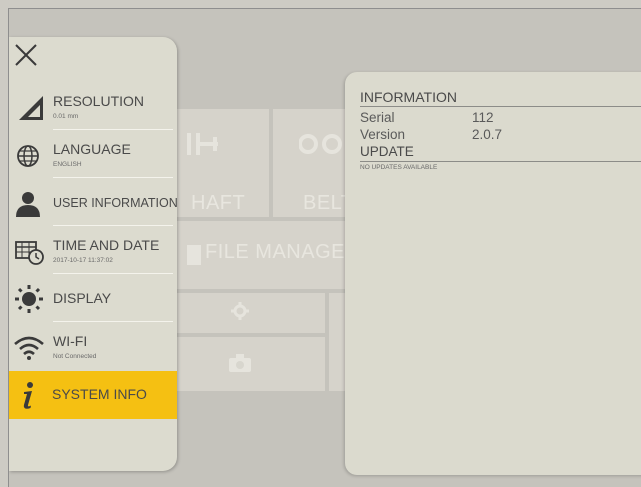 This screenshot has width=641, height=487. Describe the element at coordinates (387, 151) in the screenshot. I see `update-header: UPDATE` at that location.